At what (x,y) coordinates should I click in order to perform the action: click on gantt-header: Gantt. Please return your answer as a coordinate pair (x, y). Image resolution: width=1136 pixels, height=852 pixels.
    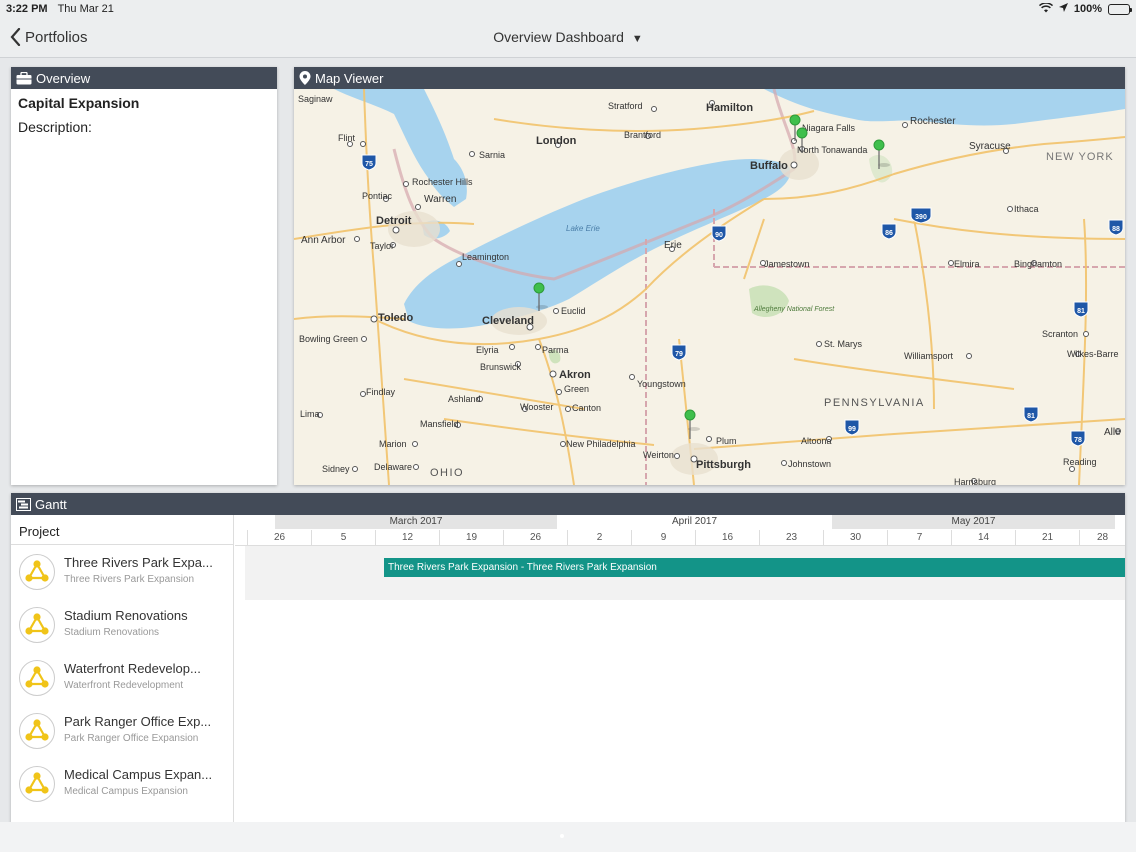
    Looking at the image, I should click on (568, 504).